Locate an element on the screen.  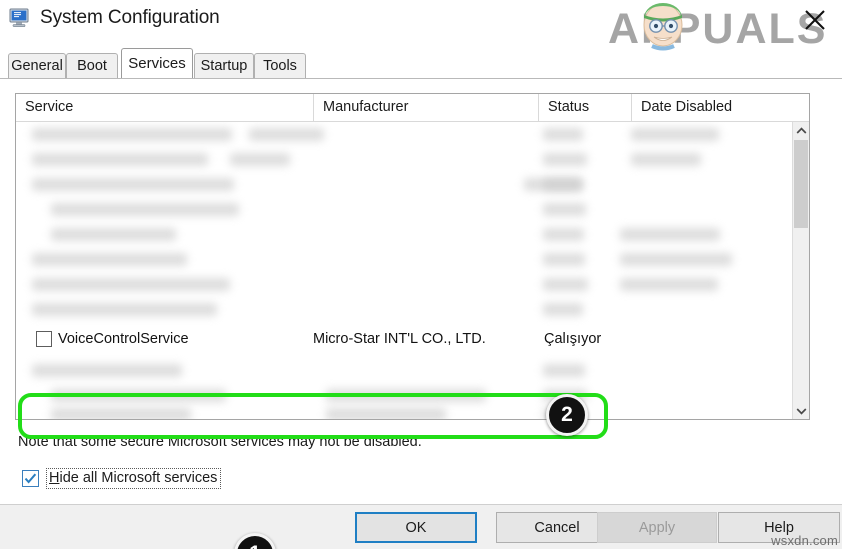
service-name: VoiceControlService is located at coordinates (123, 339).